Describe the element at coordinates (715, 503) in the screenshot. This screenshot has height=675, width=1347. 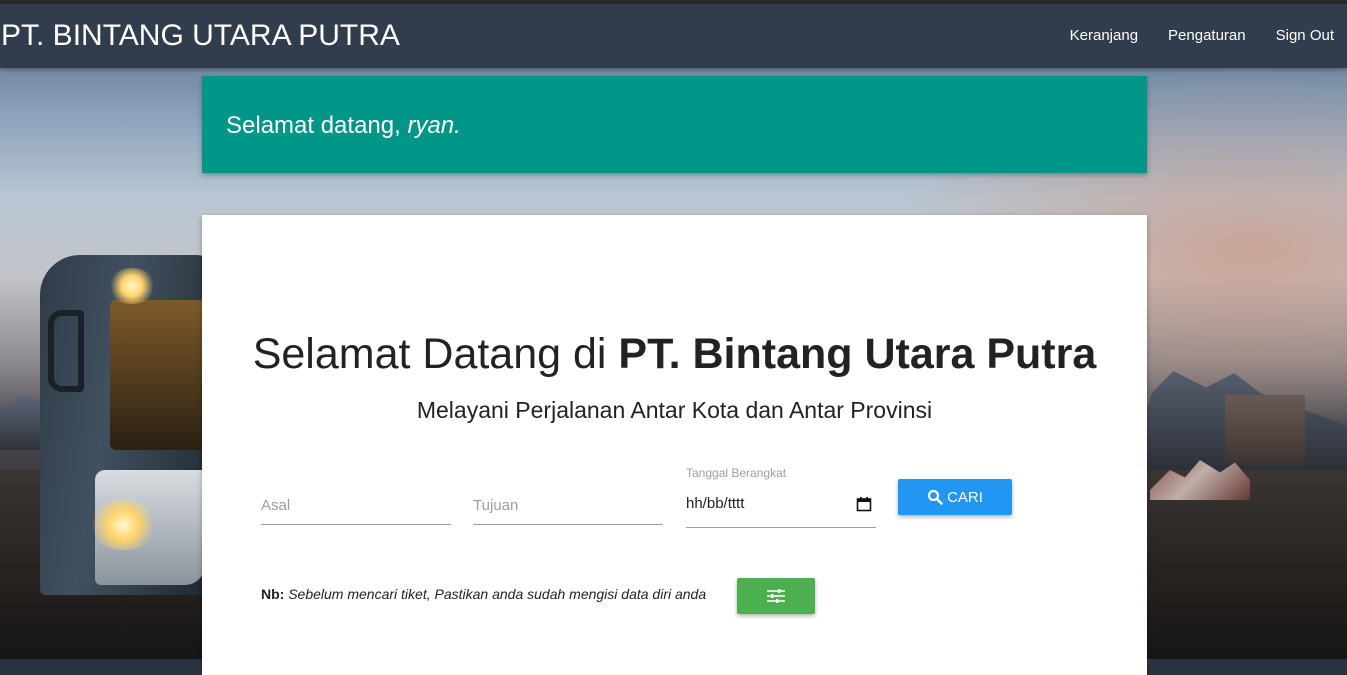
I see `date-value: hh/bb/tttt` at that location.